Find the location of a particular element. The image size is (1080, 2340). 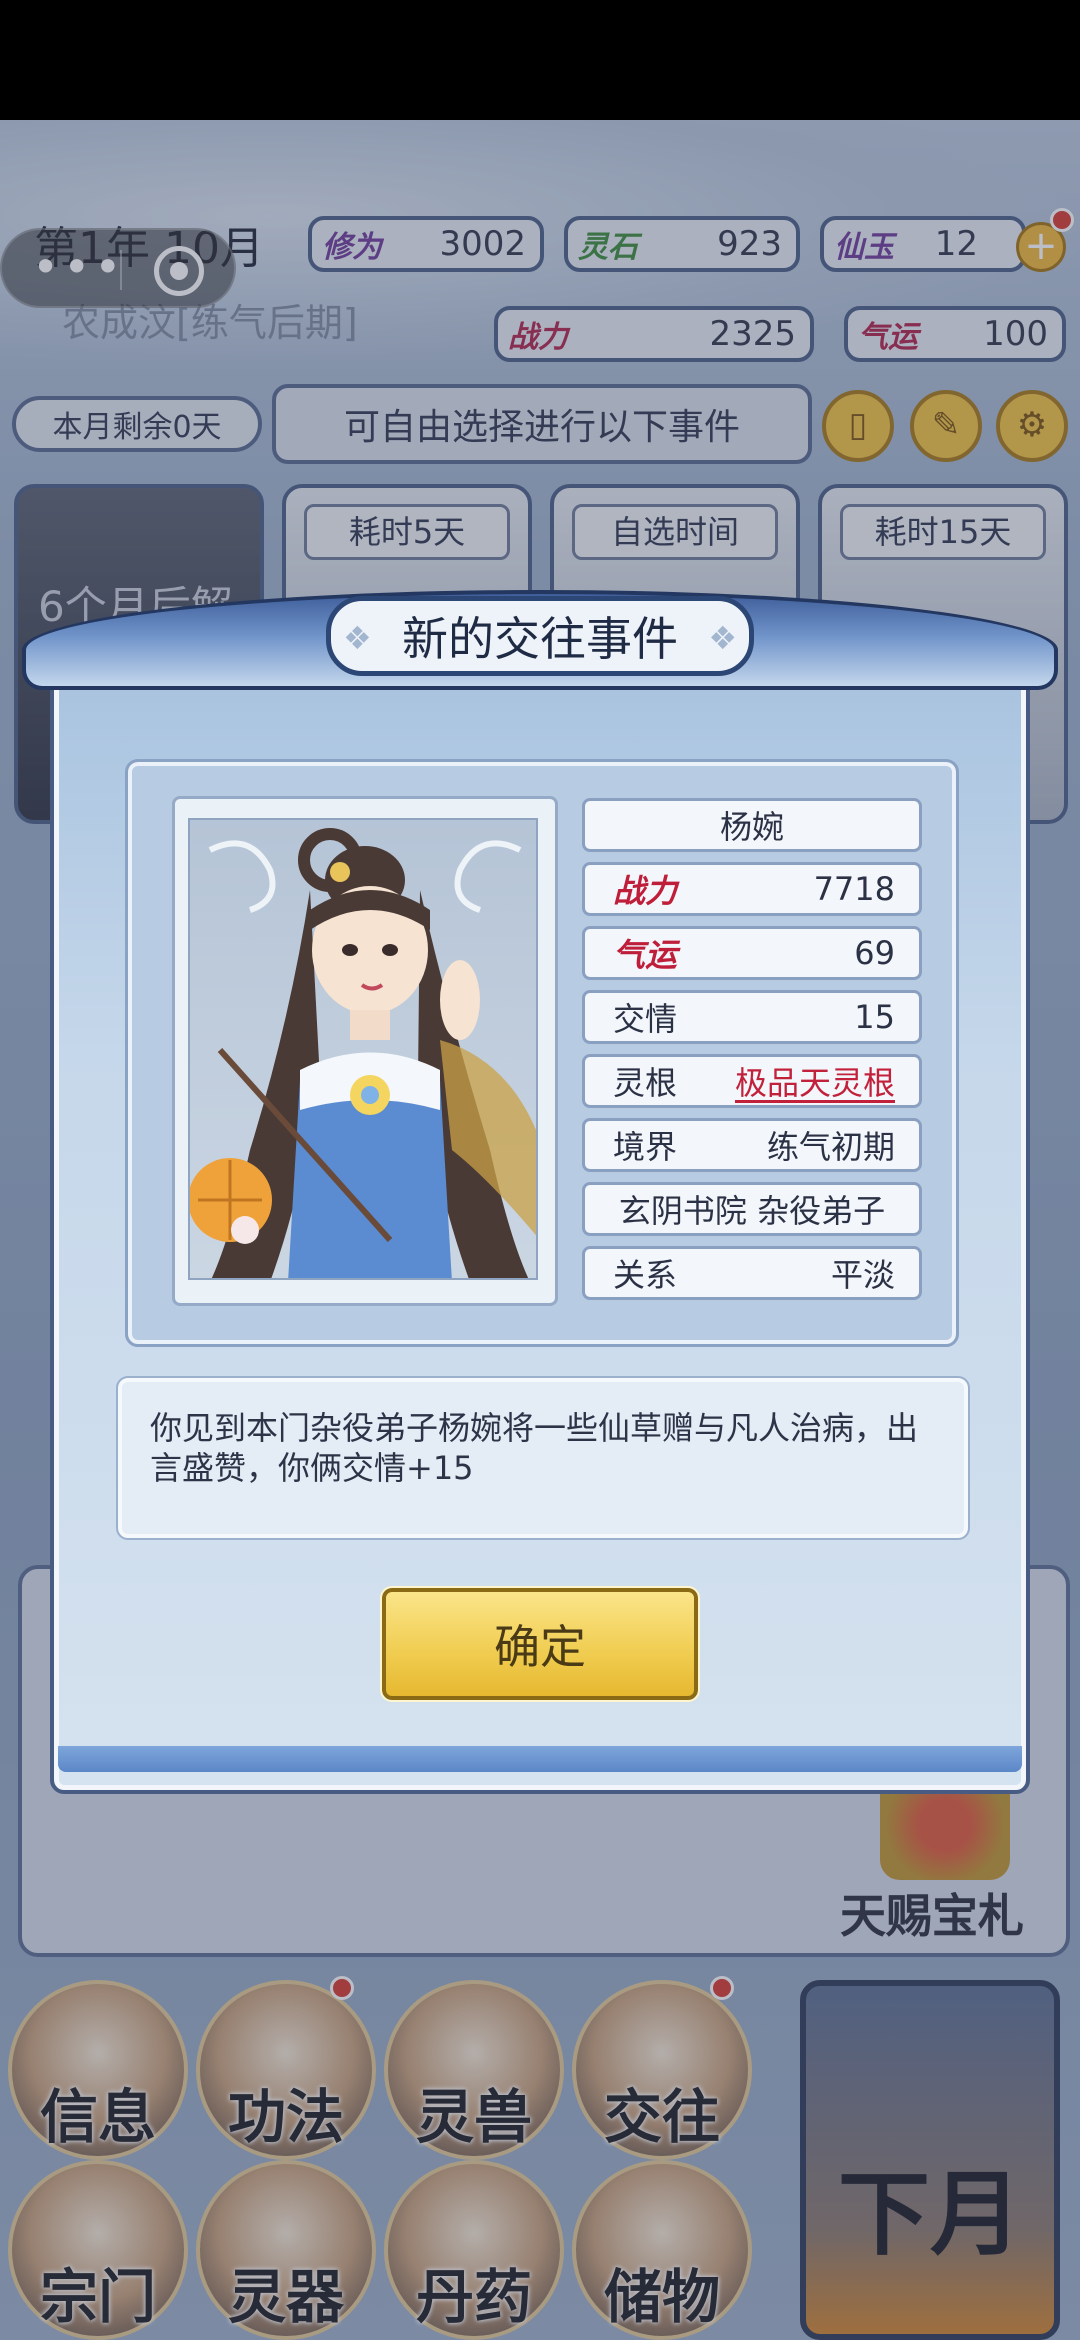

npc-name-text: 杨婉 is located at coordinates (751, 827).